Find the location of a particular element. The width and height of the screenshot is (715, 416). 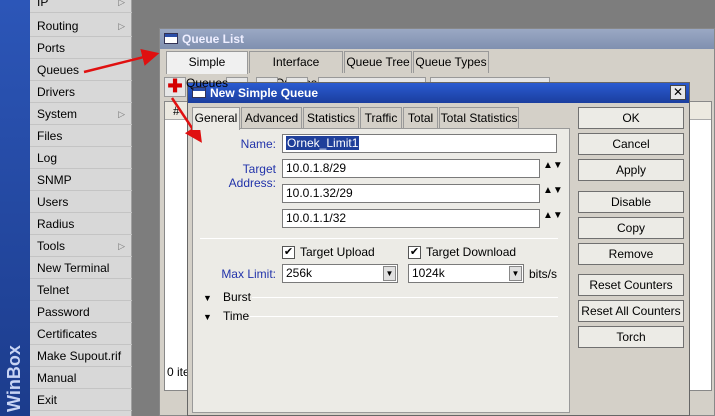

target-upload-checkbox: ✔ is located at coordinates (288, 252).